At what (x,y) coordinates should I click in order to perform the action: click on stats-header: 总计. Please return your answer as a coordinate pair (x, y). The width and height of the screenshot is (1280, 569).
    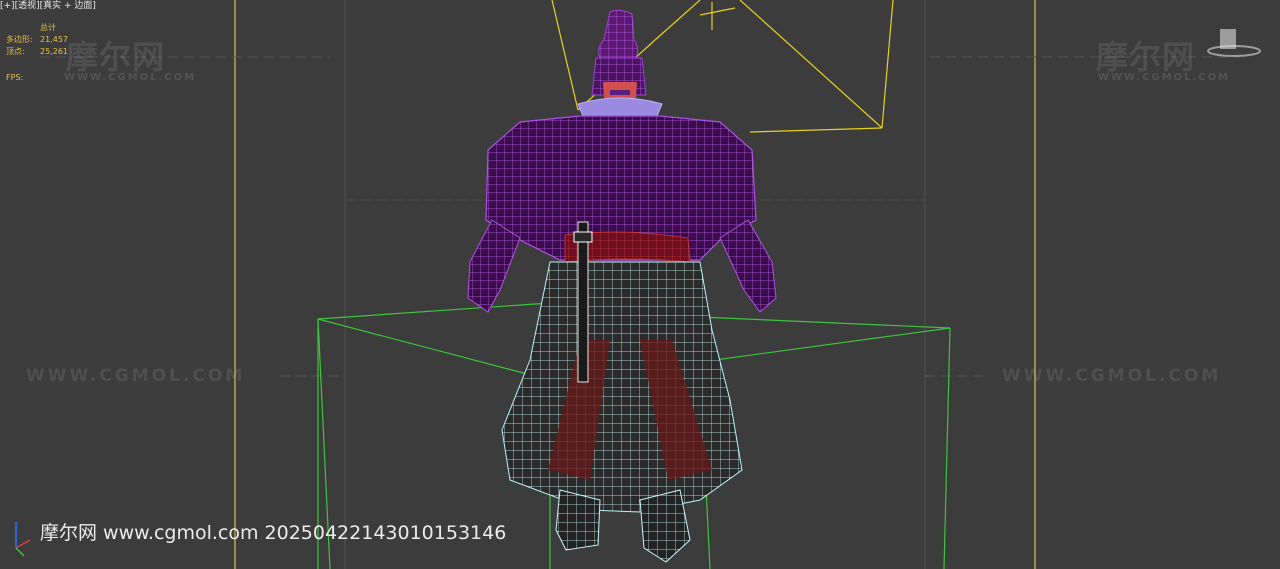
    Looking at the image, I should click on (48, 27).